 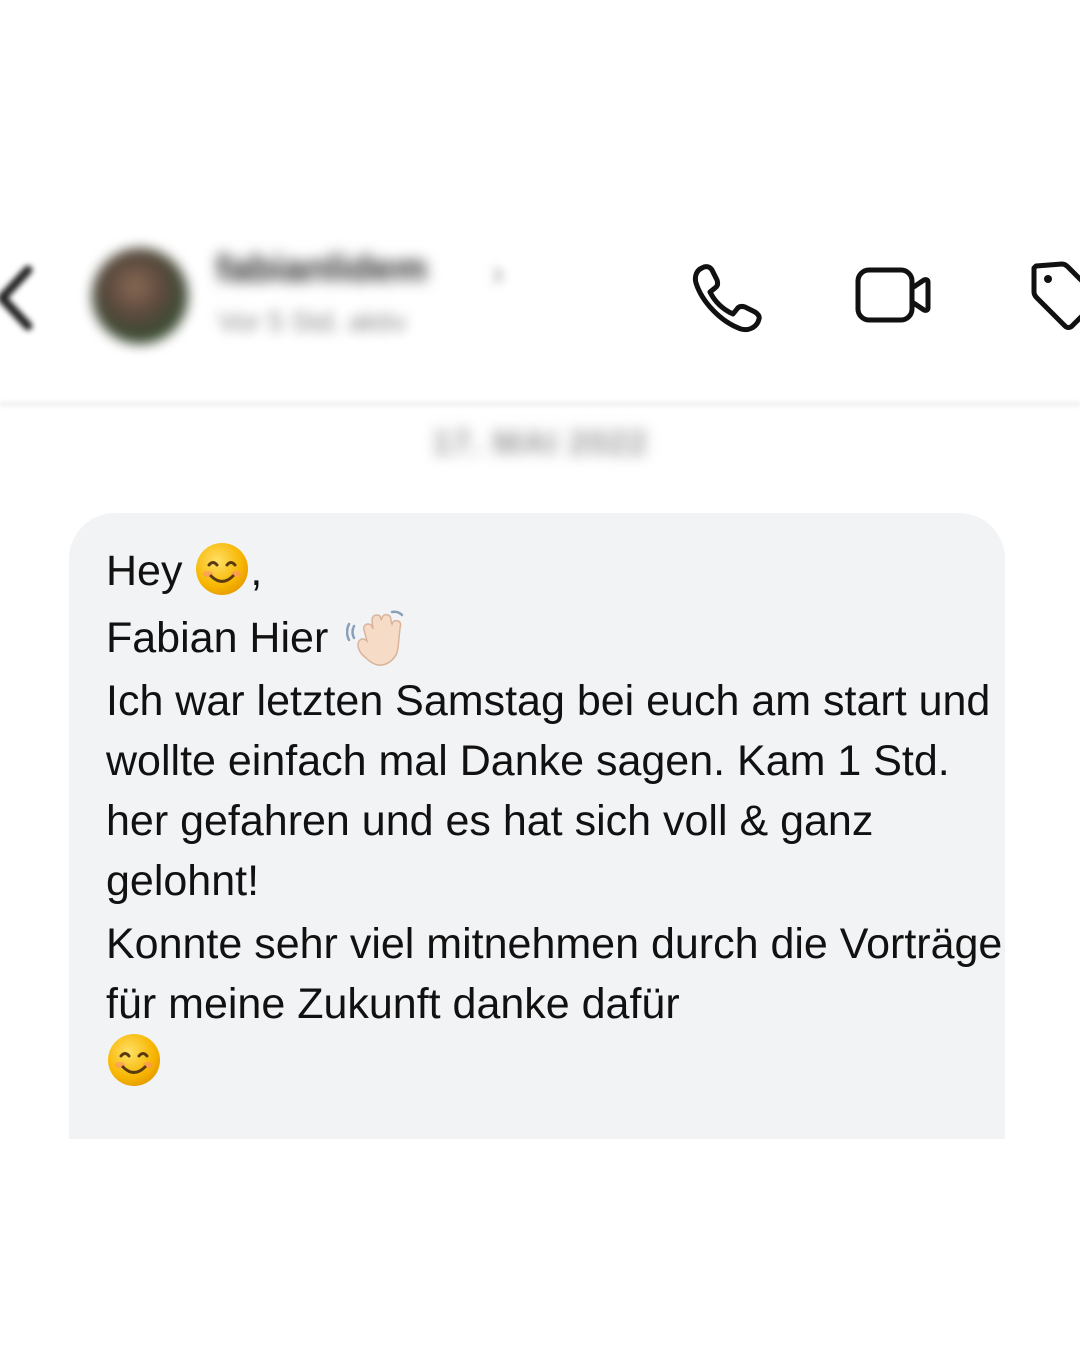 I want to click on greeting-text: Hey, so click(x=144, y=571).